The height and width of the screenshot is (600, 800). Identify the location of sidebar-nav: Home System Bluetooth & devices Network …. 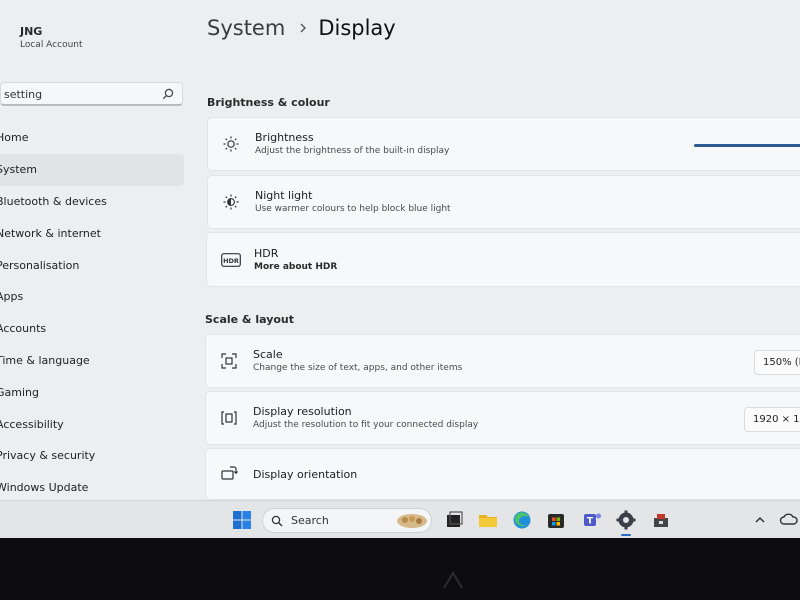
(92, 313).